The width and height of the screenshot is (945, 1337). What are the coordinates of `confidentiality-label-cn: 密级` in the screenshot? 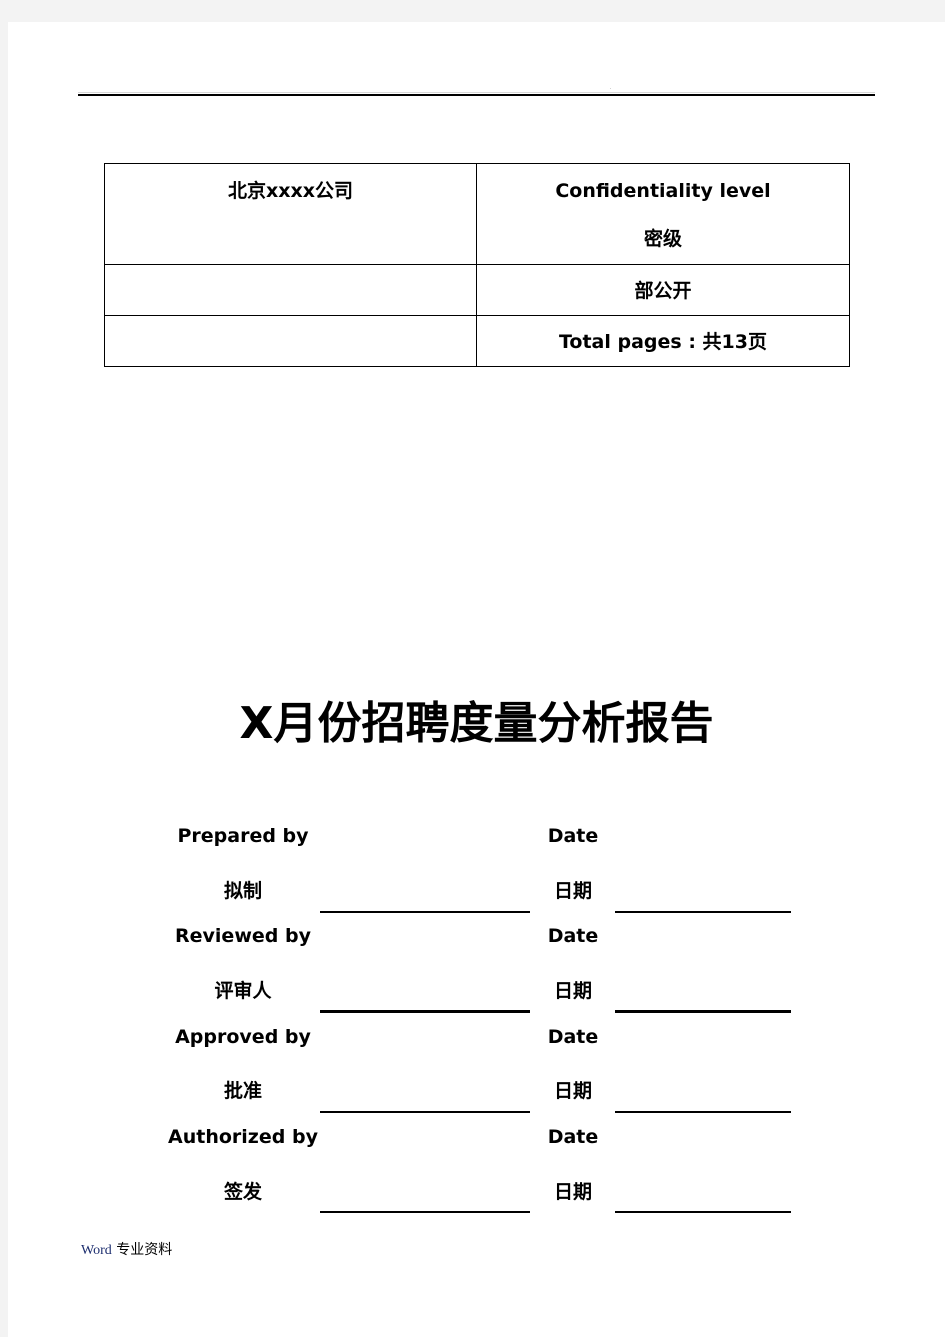 It's located at (662, 239).